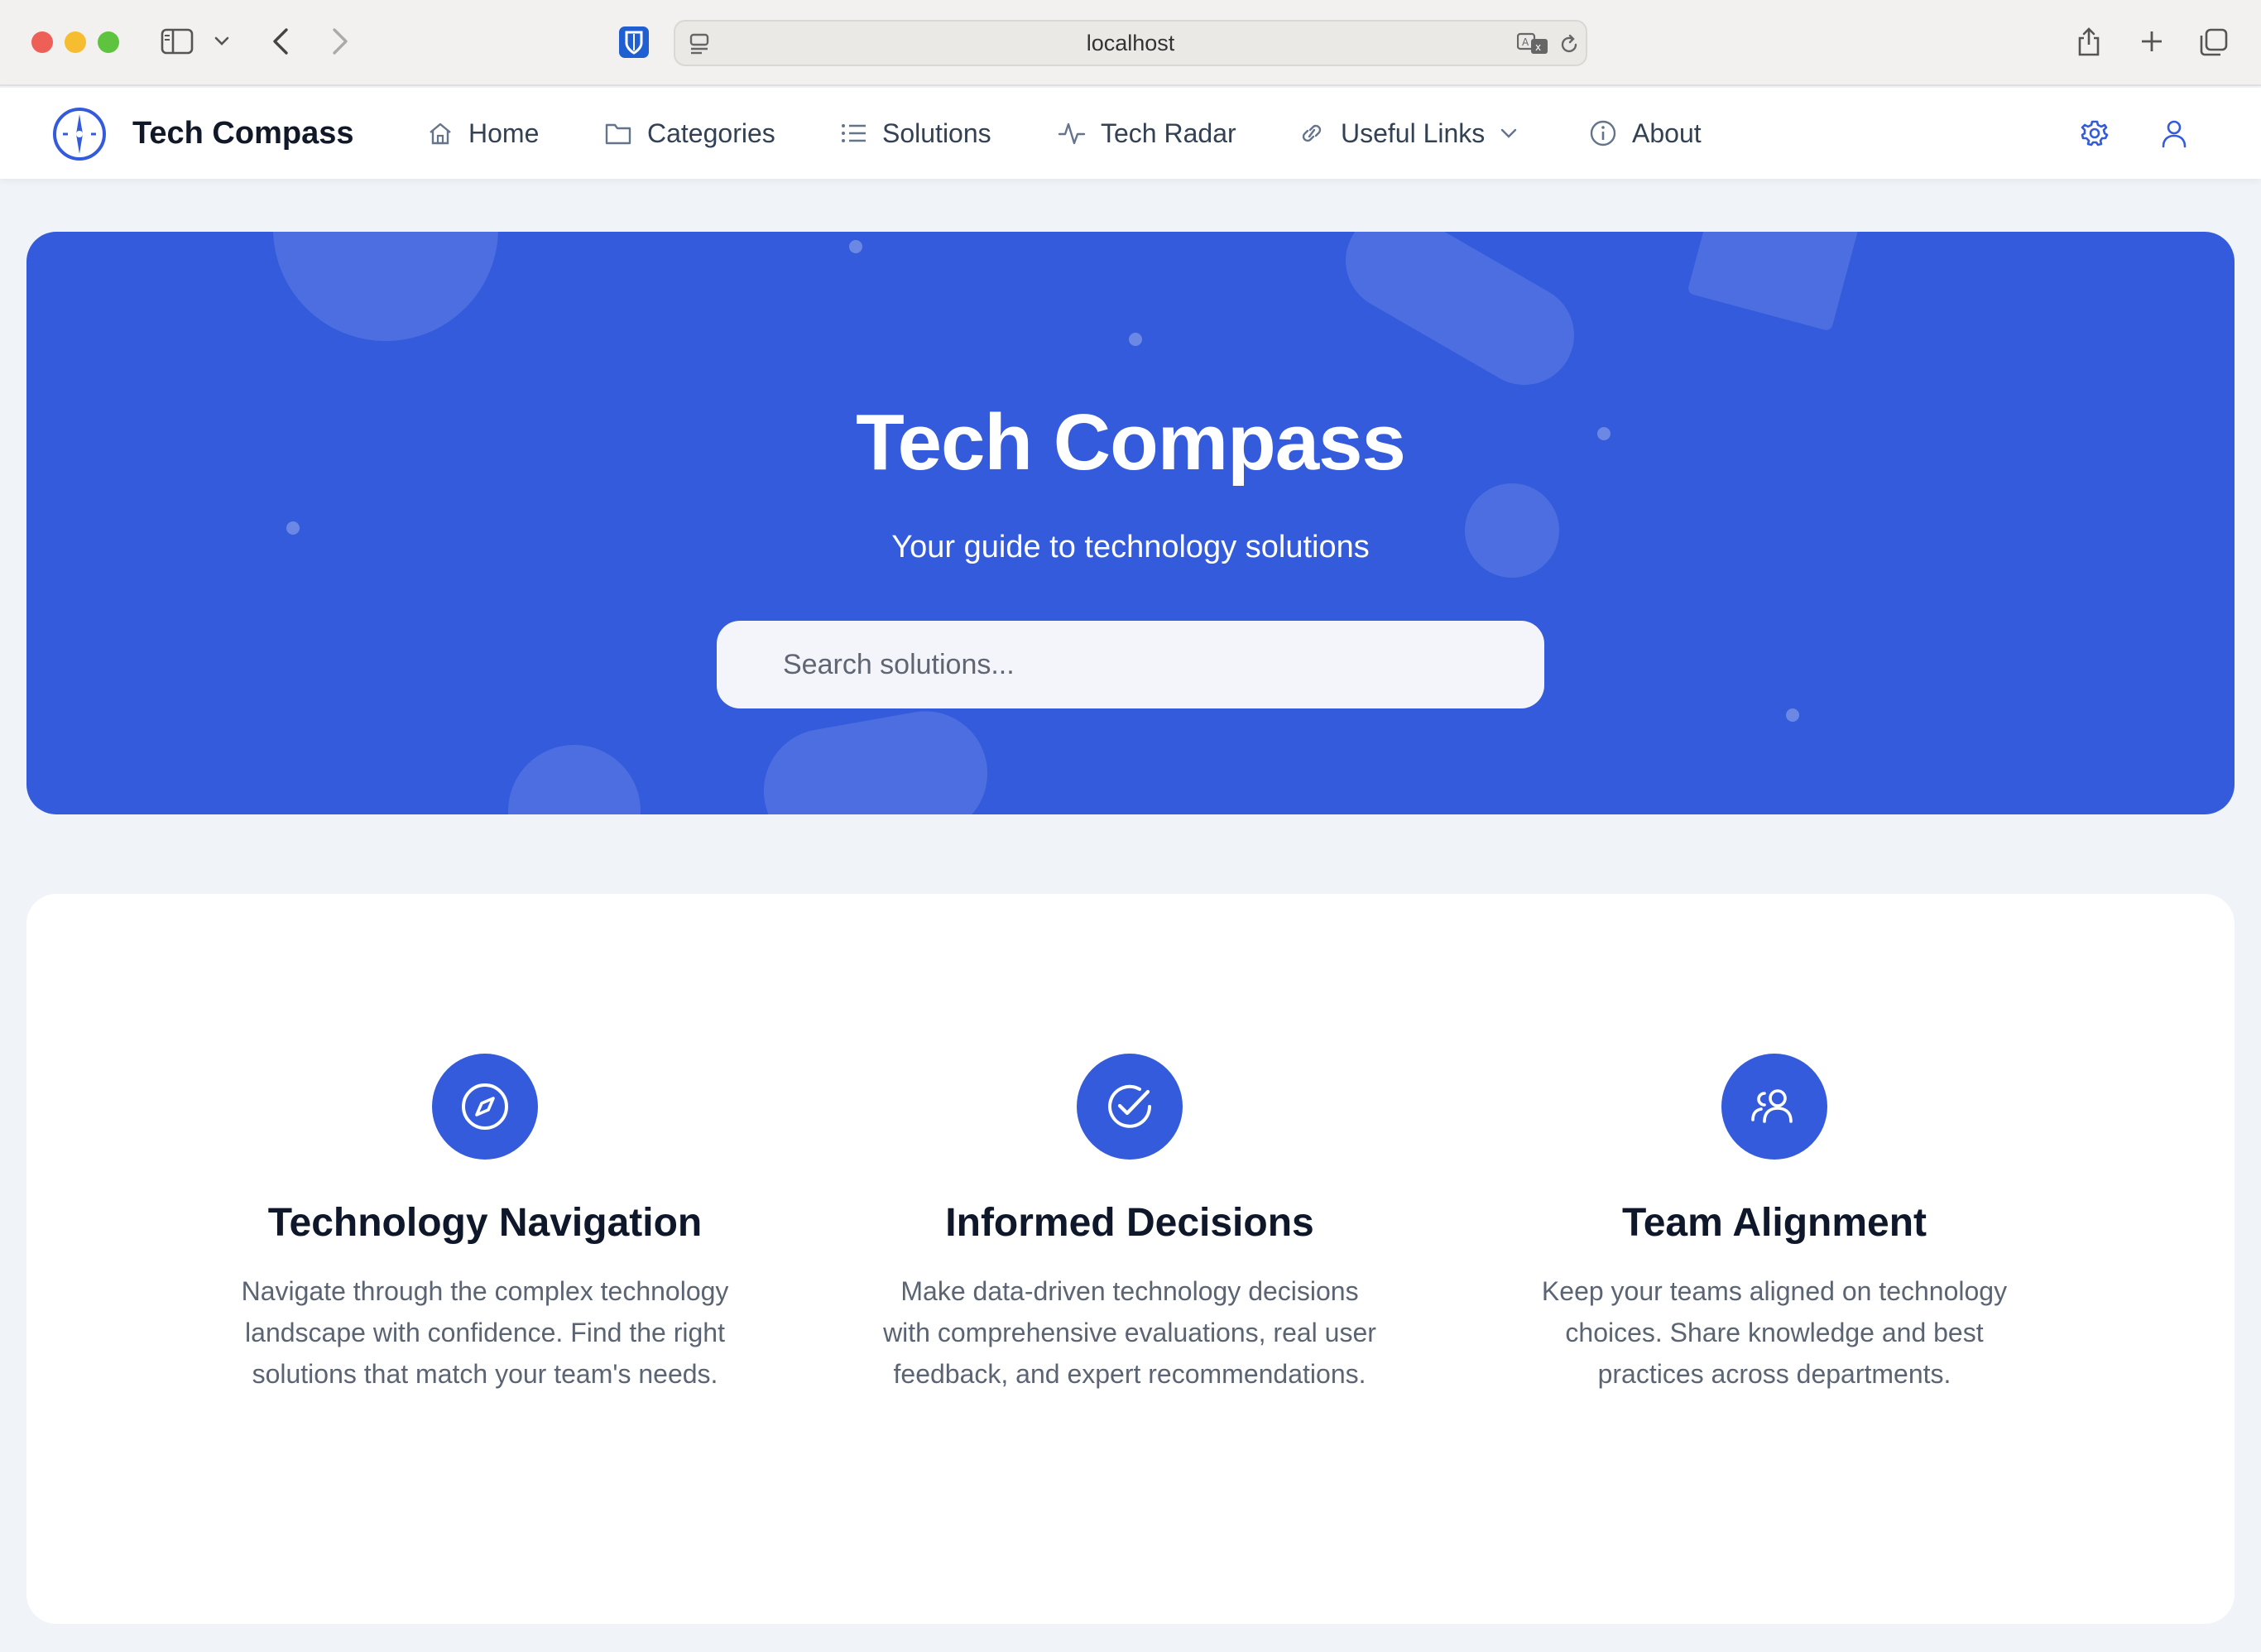 This screenshot has width=2261, height=1652. I want to click on nav-item-home: Home, so click(483, 133).